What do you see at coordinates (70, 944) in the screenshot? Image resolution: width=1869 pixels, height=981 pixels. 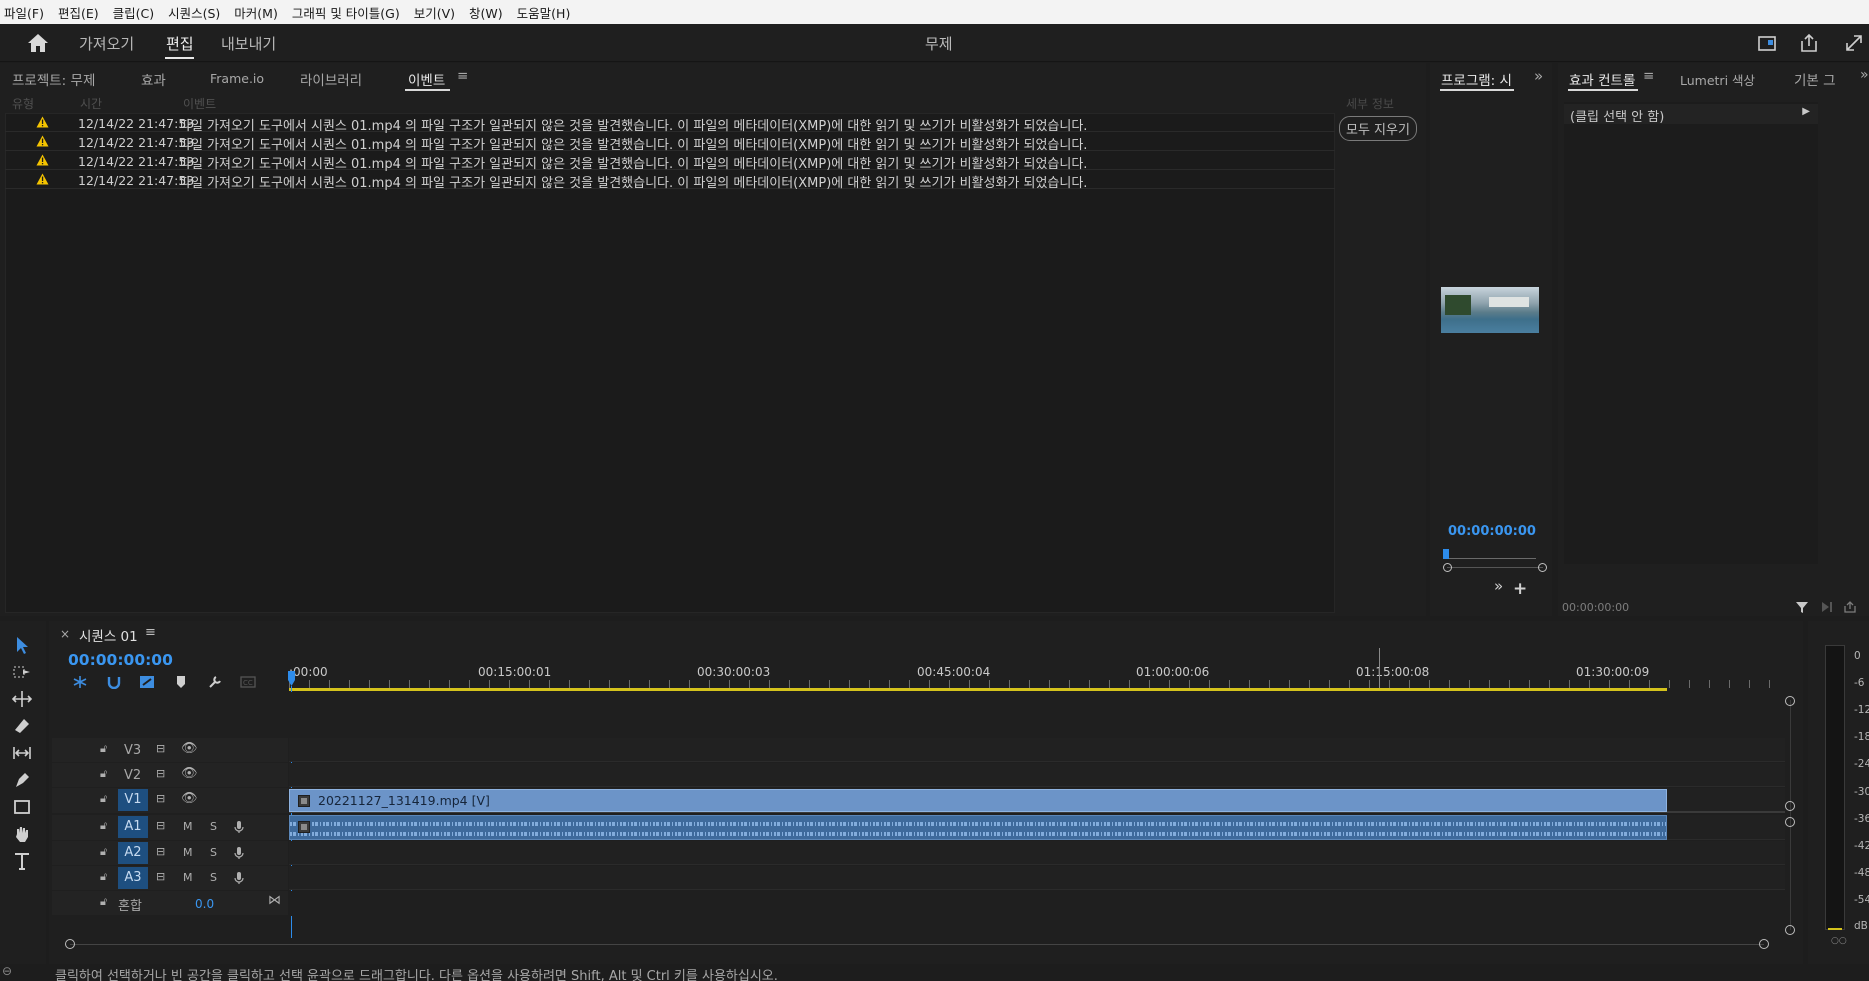 I see `hscroll-handle-left` at bounding box center [70, 944].